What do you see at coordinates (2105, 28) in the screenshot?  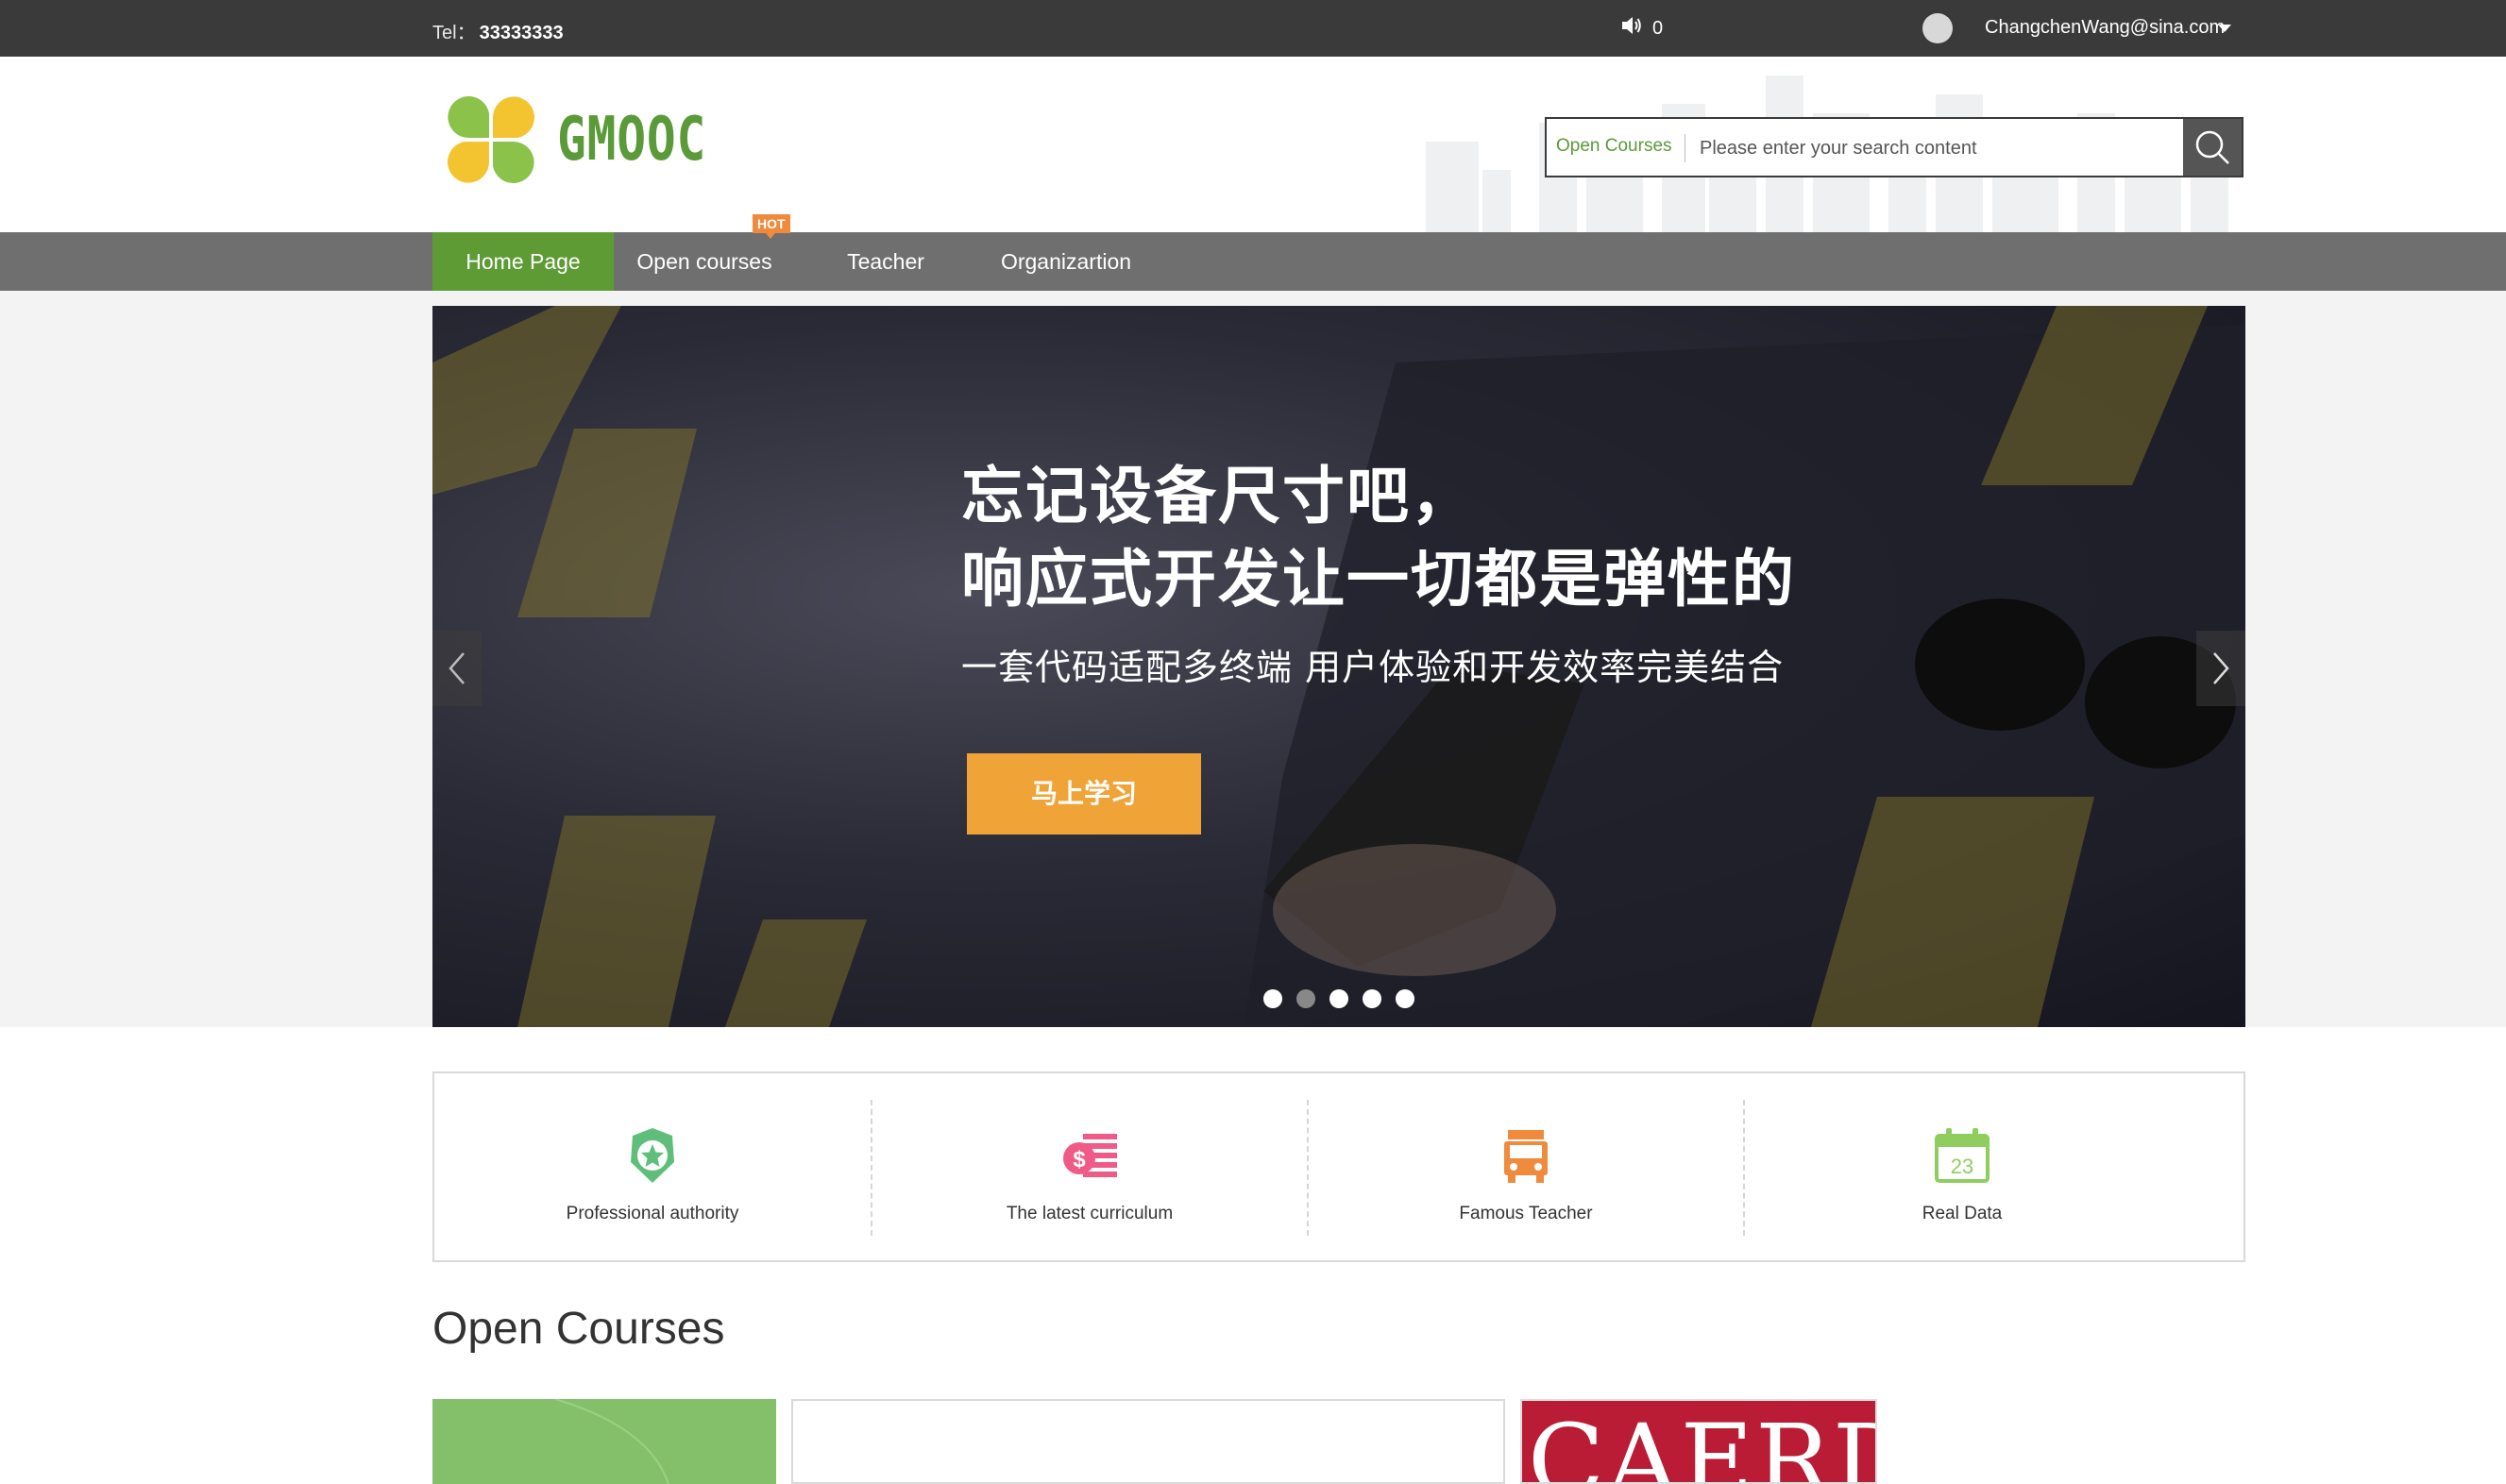 I see `user-email: ChangchenWang@sina.com` at bounding box center [2105, 28].